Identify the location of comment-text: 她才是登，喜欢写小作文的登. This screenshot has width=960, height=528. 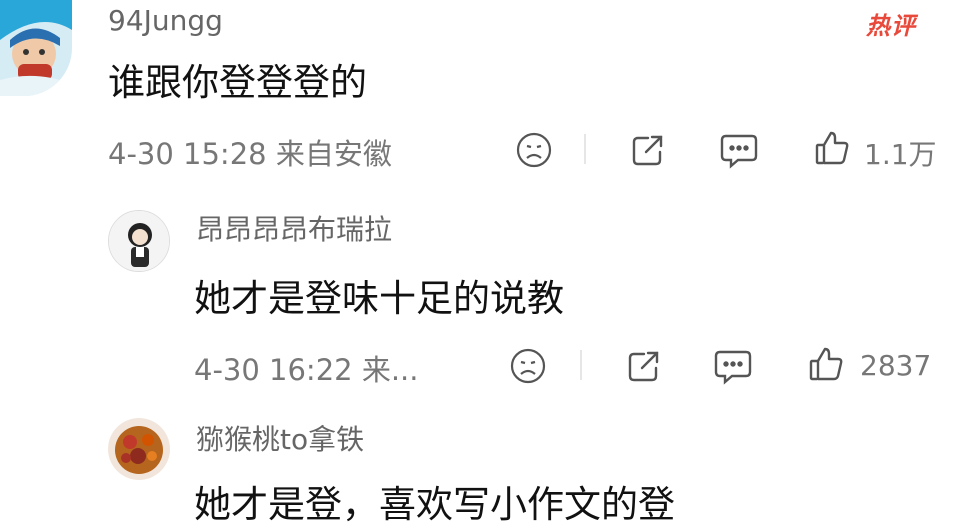
(434, 504).